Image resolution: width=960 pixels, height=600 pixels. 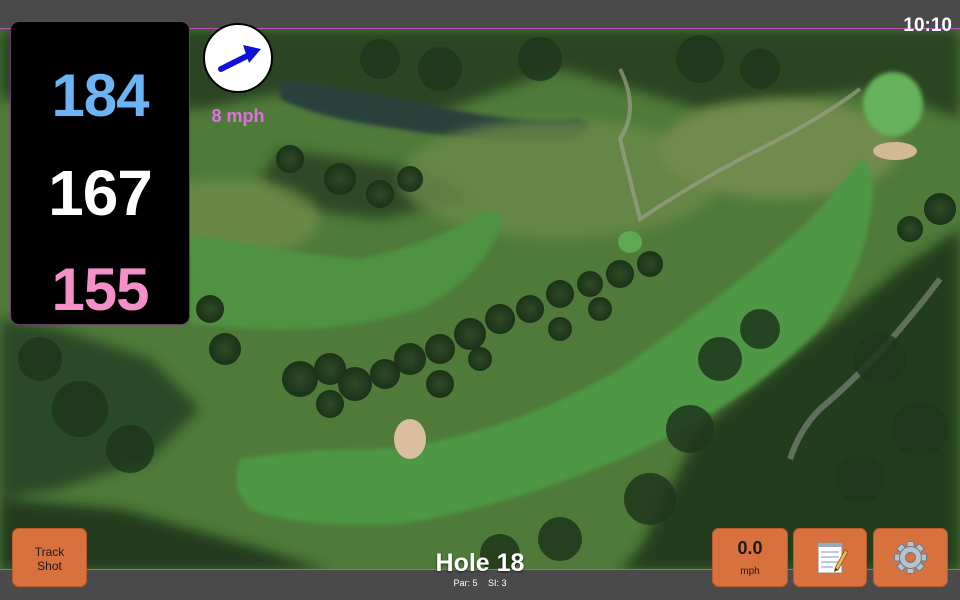 I want to click on speed-button: 0.0 mph, so click(x=750, y=557).